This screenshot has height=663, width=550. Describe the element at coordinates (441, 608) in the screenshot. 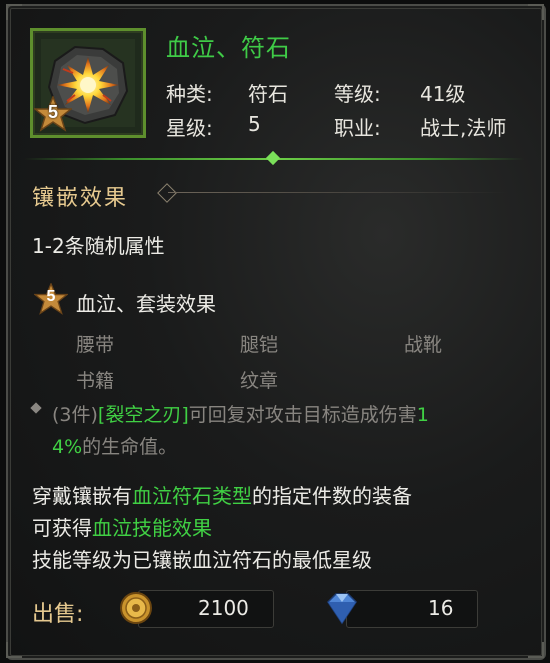

I see `diamond-price: 16` at that location.